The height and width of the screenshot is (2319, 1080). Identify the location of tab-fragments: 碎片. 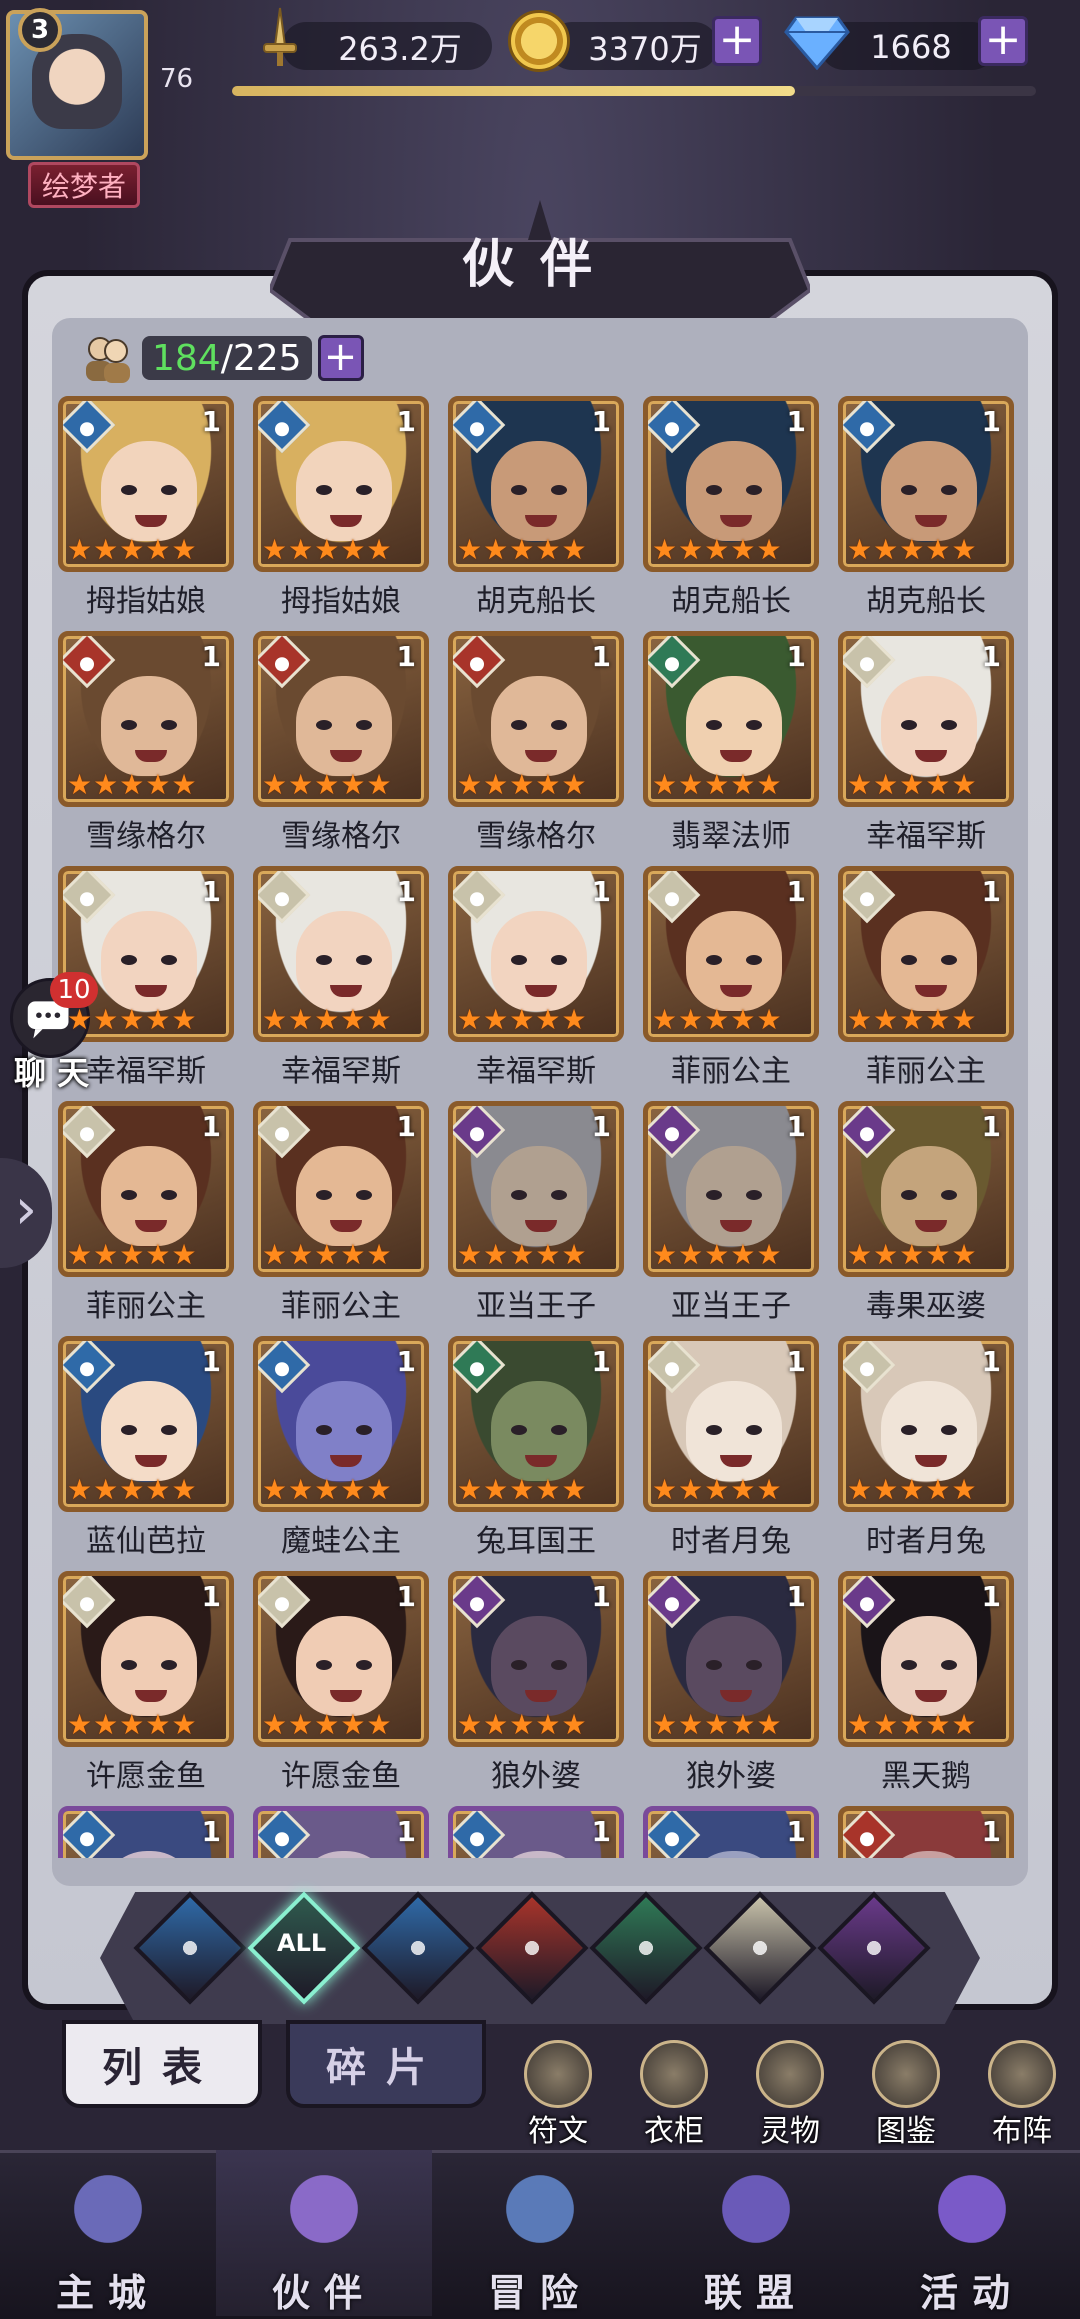
(386, 2064).